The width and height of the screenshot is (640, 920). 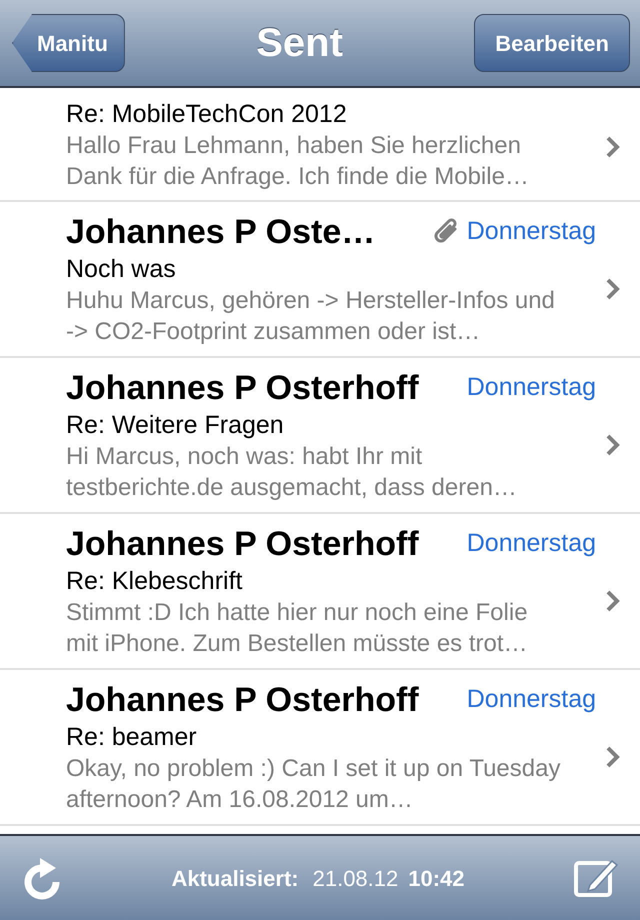 What do you see at coordinates (154, 581) in the screenshot?
I see `message-subject: Re: Klebeschrift` at bounding box center [154, 581].